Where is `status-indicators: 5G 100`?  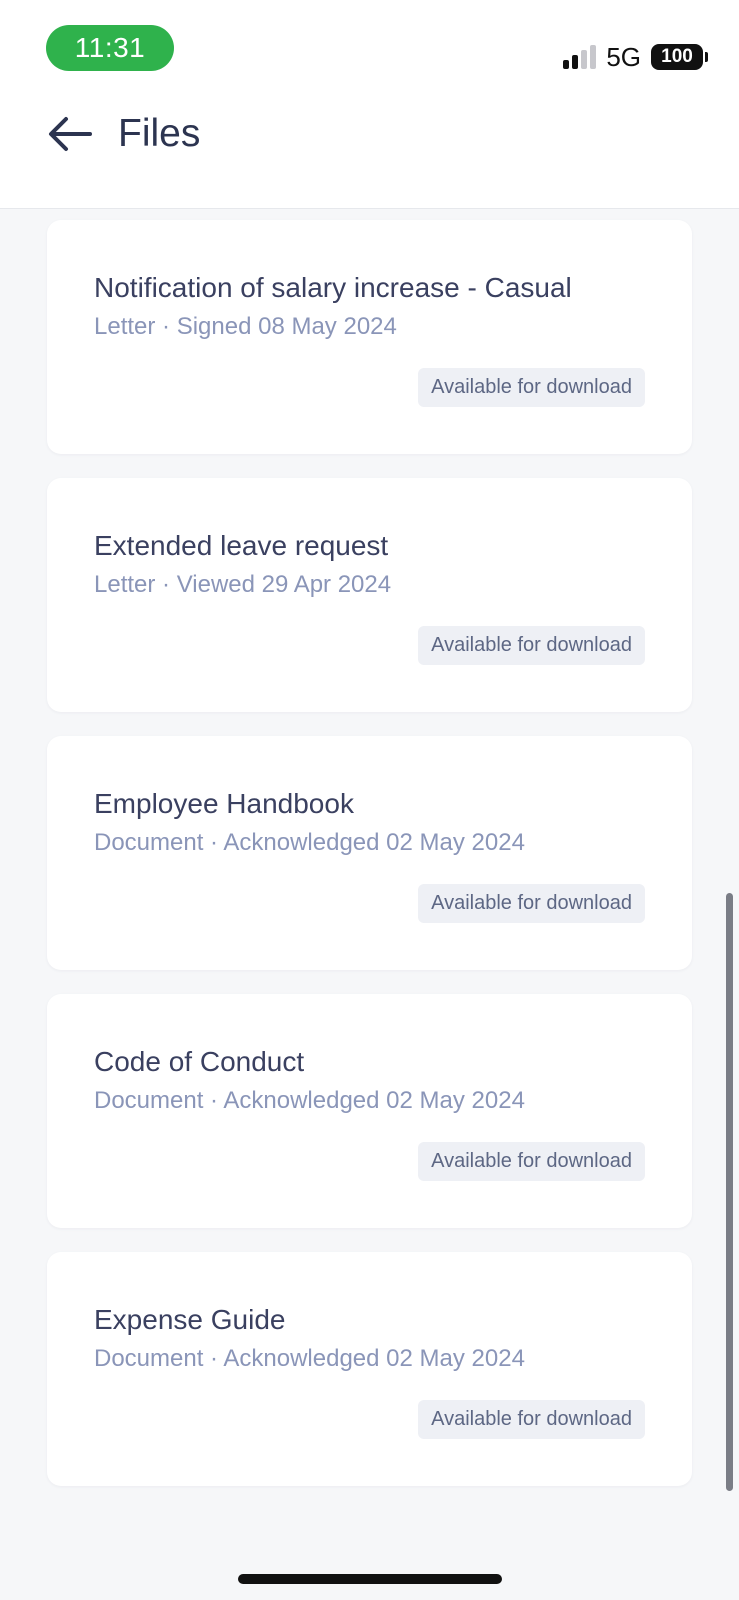
status-indicators: 5G 100 is located at coordinates (635, 56).